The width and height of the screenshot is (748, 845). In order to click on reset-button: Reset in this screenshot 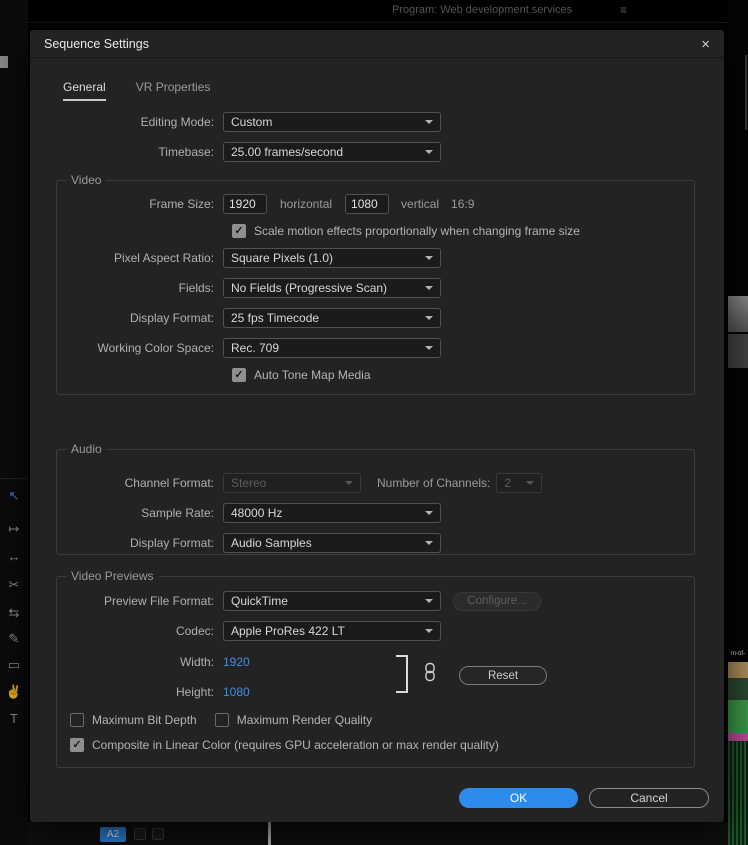, I will do `click(503, 675)`.